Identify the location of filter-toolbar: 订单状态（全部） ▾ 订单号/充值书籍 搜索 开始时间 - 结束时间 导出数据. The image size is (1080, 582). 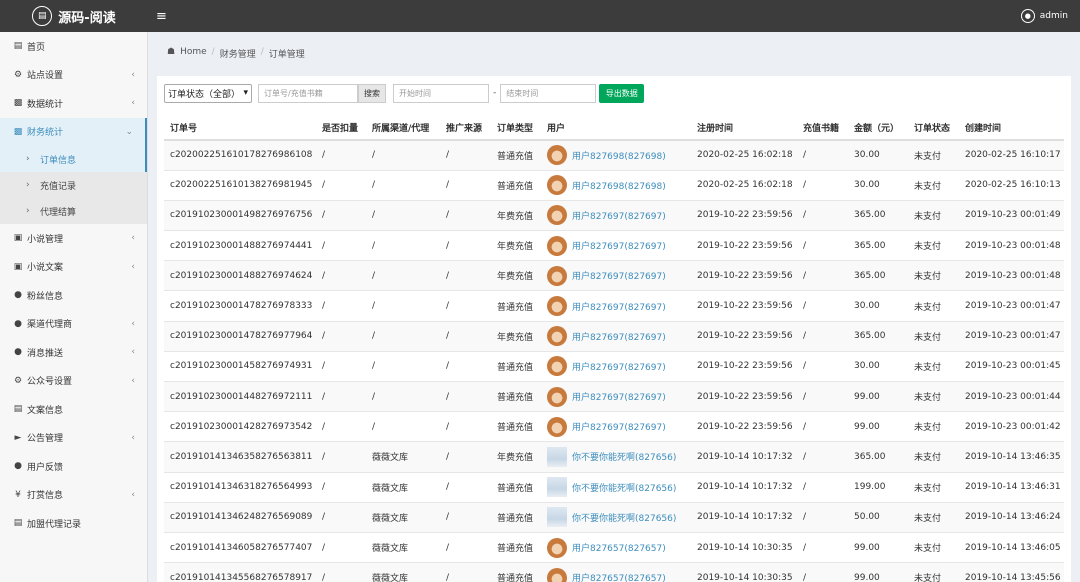
(404, 93).